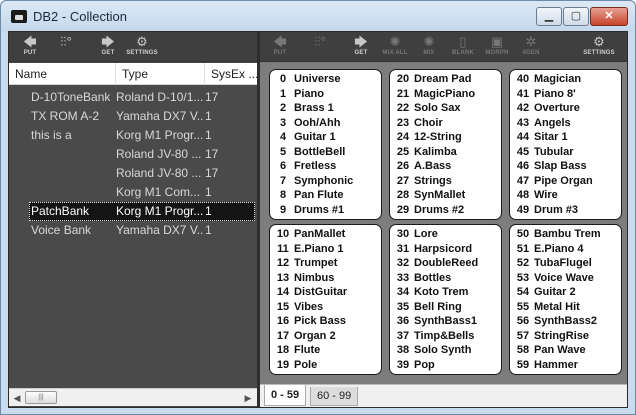 This screenshot has width=636, height=415. I want to click on patch-slot: 41 Piano 8', so click(565, 95).